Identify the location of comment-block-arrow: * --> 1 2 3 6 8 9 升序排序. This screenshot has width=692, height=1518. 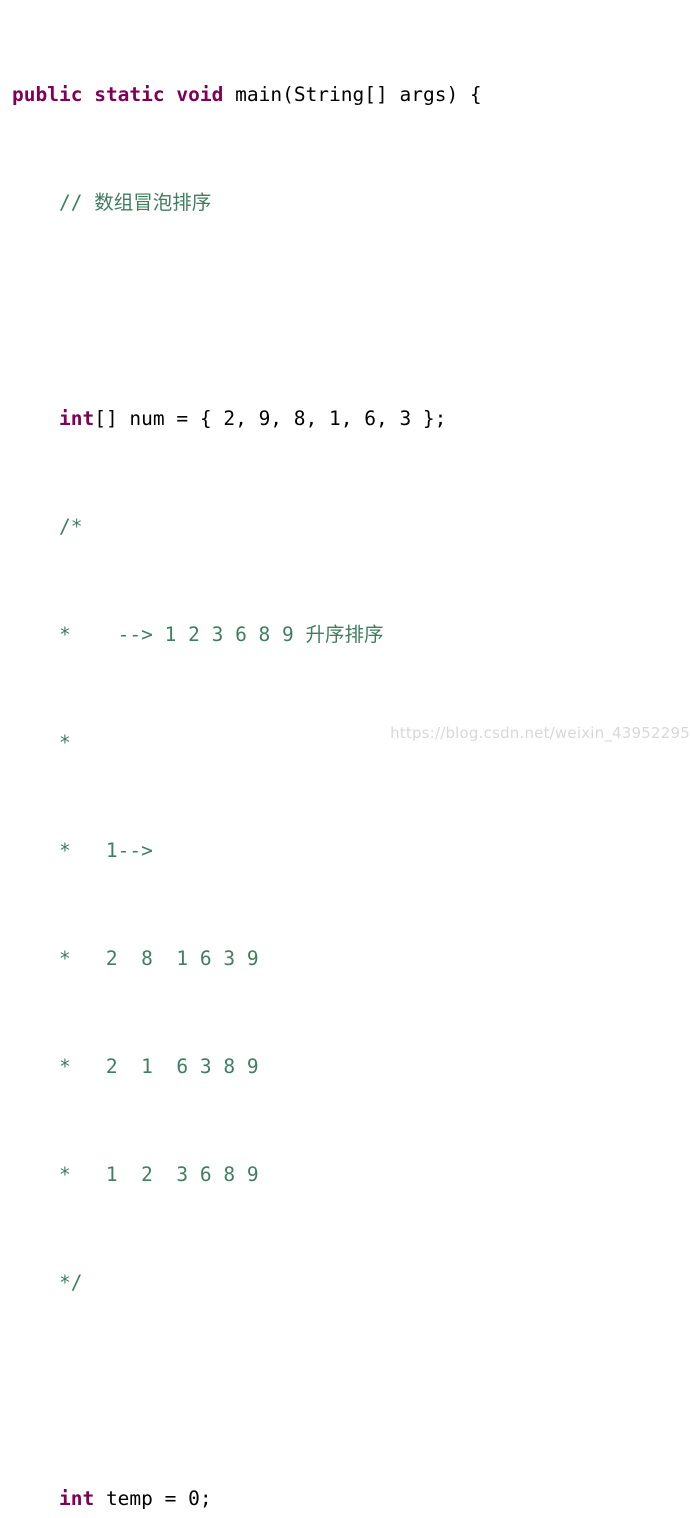
(215, 634).